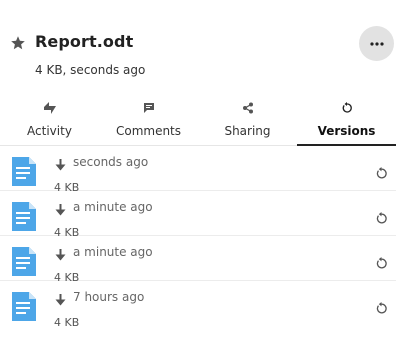 The image size is (396, 361). I want to click on version-item: seconds ago 4 KB, so click(198, 170).